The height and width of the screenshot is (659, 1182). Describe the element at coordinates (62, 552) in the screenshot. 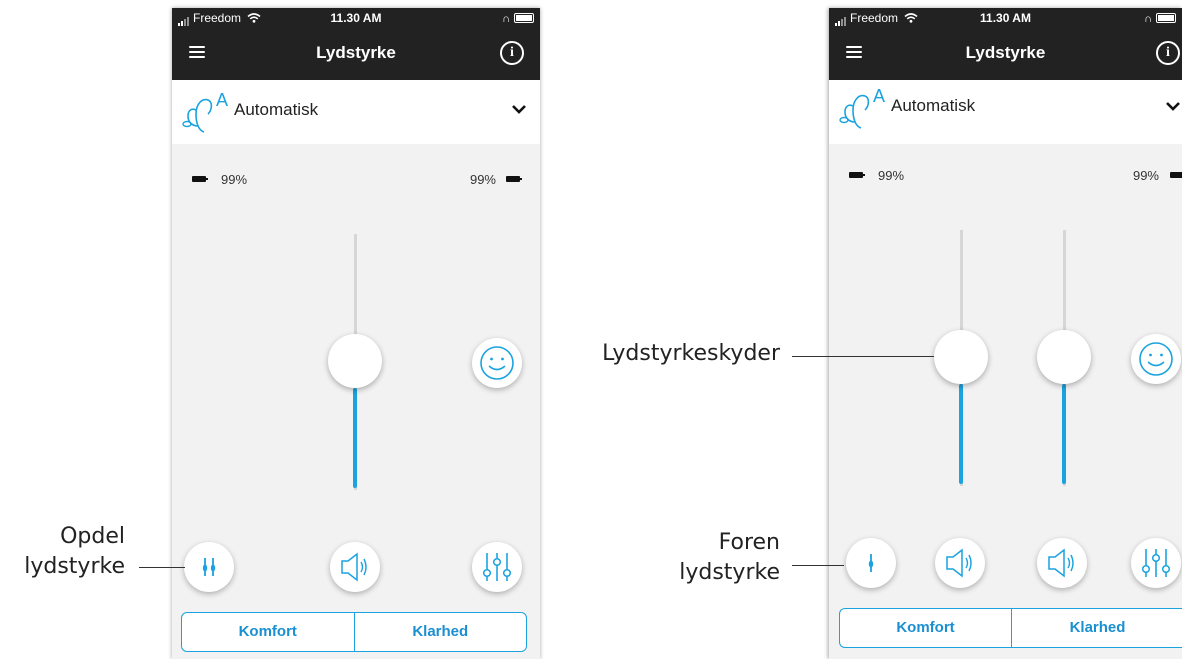

I see `callout-split-volume: Opdel lydstyrke` at that location.